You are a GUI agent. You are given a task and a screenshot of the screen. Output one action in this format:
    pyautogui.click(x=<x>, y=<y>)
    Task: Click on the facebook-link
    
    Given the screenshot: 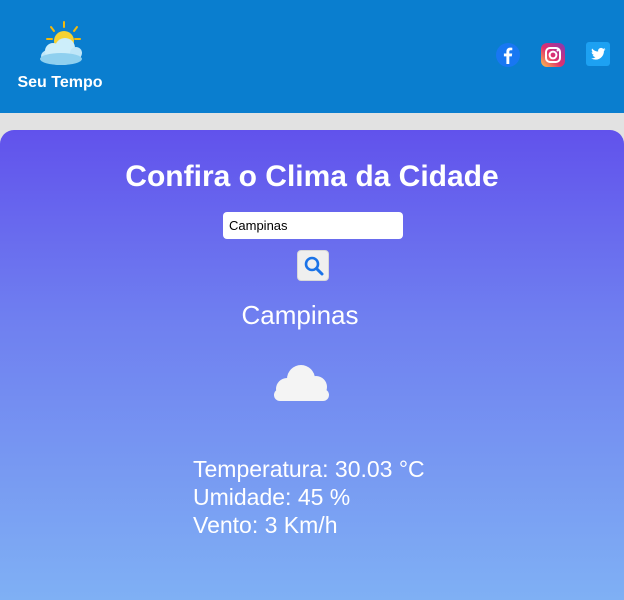 What is the action you would take?
    pyautogui.click(x=508, y=57)
    